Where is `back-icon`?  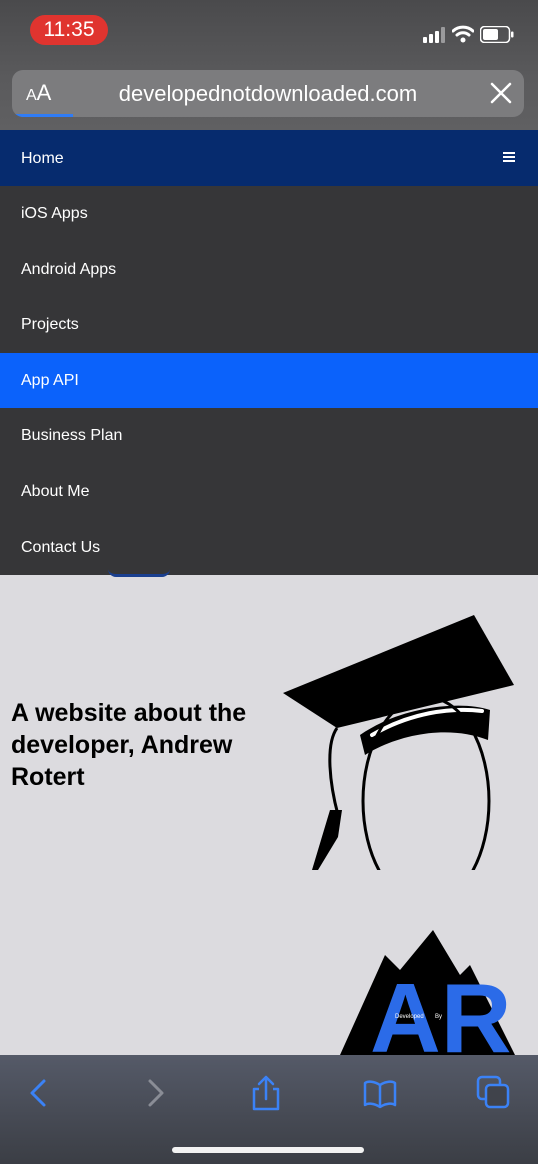 back-icon is located at coordinates (40, 1093).